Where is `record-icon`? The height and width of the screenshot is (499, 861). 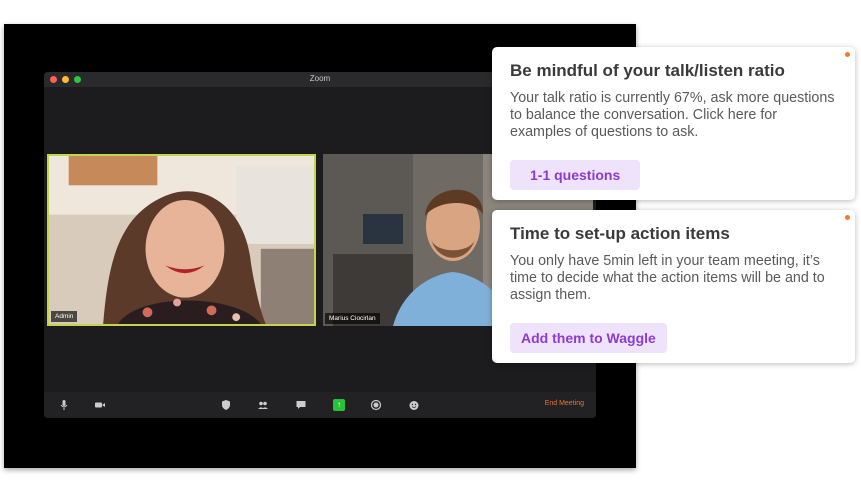
record-icon is located at coordinates (376, 405).